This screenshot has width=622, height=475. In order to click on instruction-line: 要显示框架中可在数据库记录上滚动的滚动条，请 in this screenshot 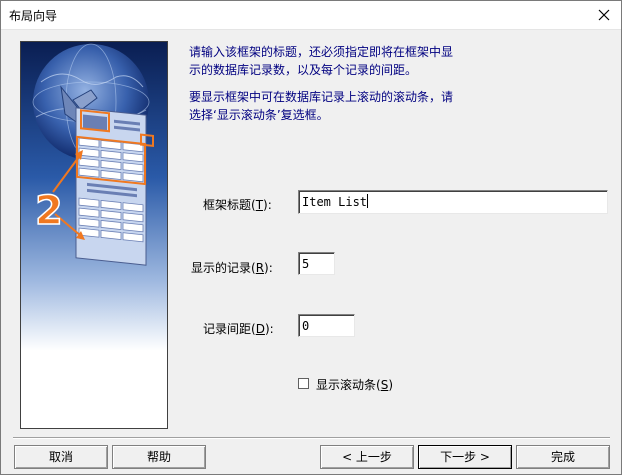, I will do `click(321, 97)`.